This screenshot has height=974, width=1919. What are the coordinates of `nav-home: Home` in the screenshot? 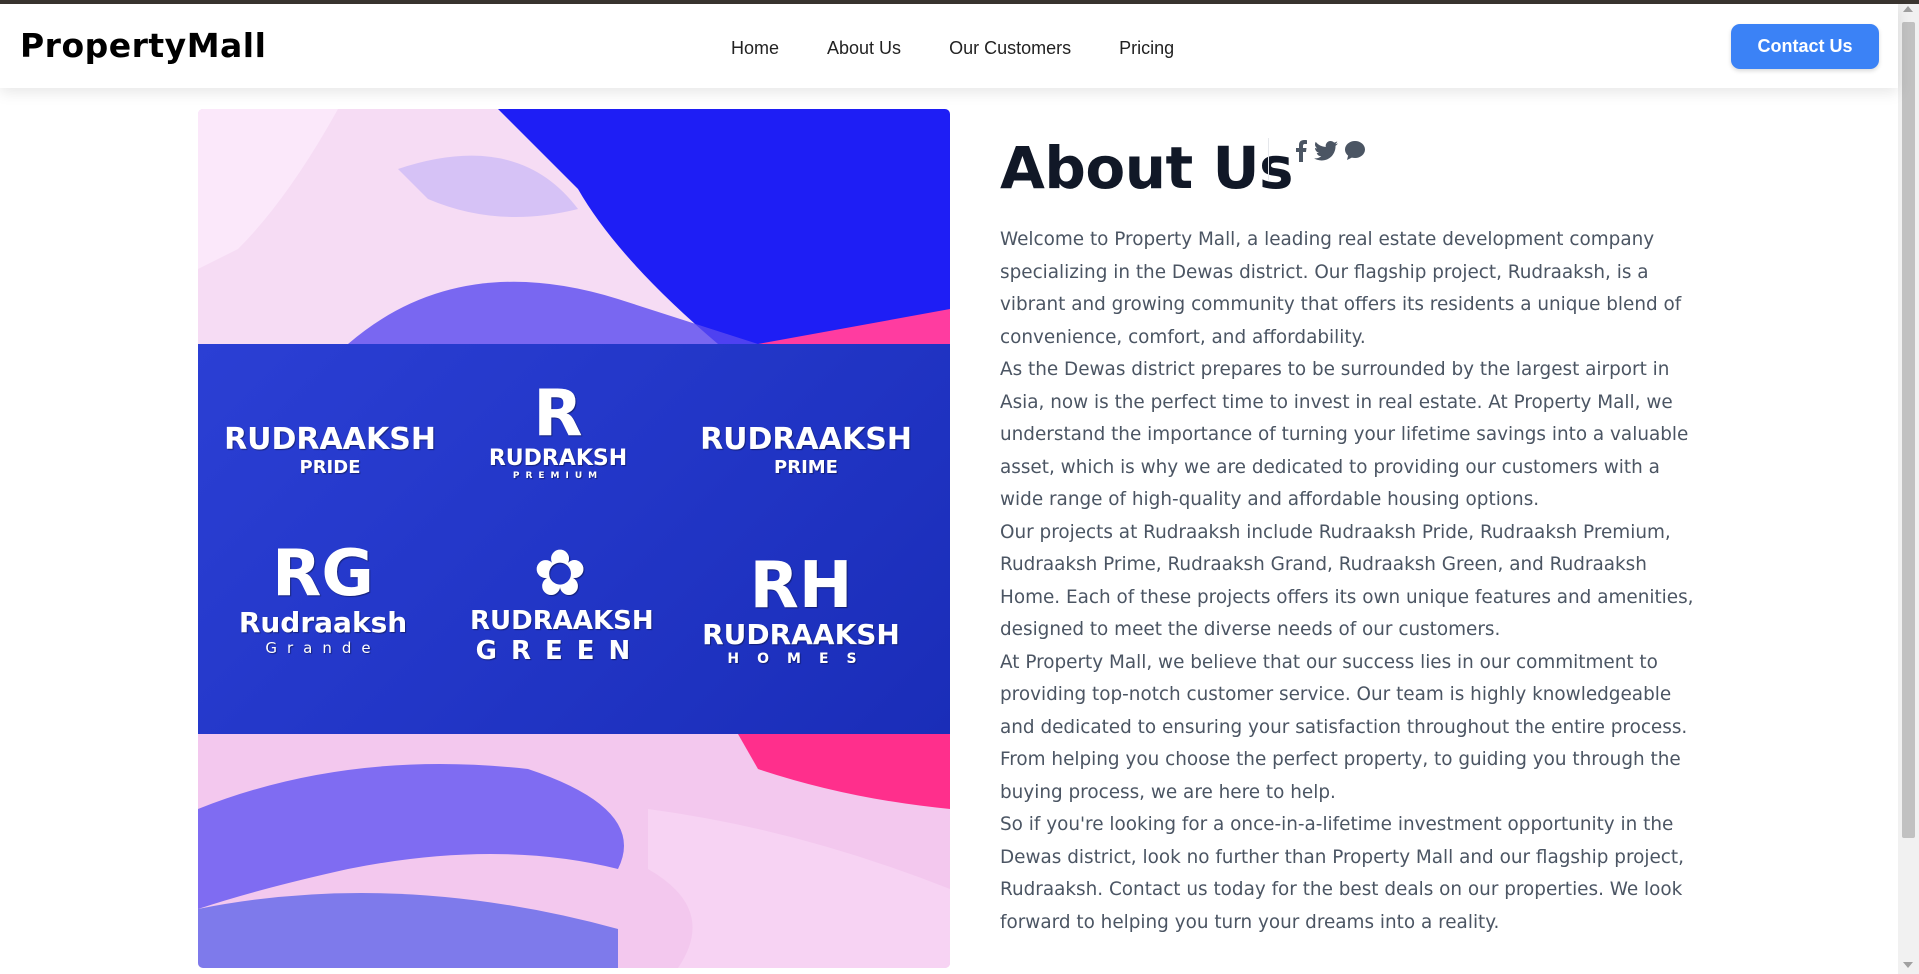 It's located at (755, 48).